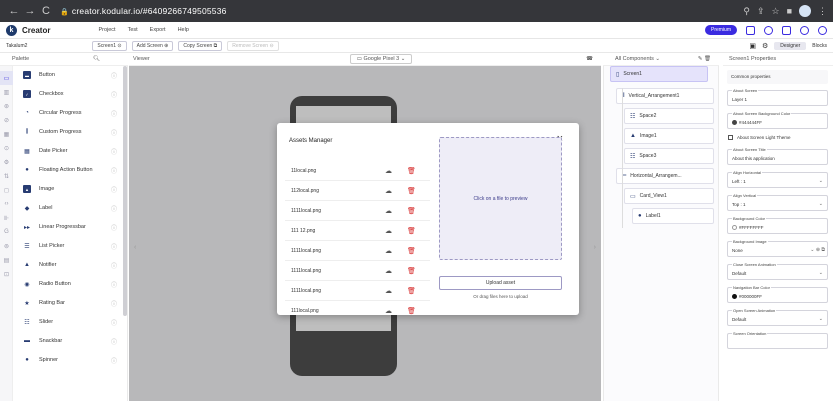  I want to click on category-more-icon: ⊡, so click(6, 274).